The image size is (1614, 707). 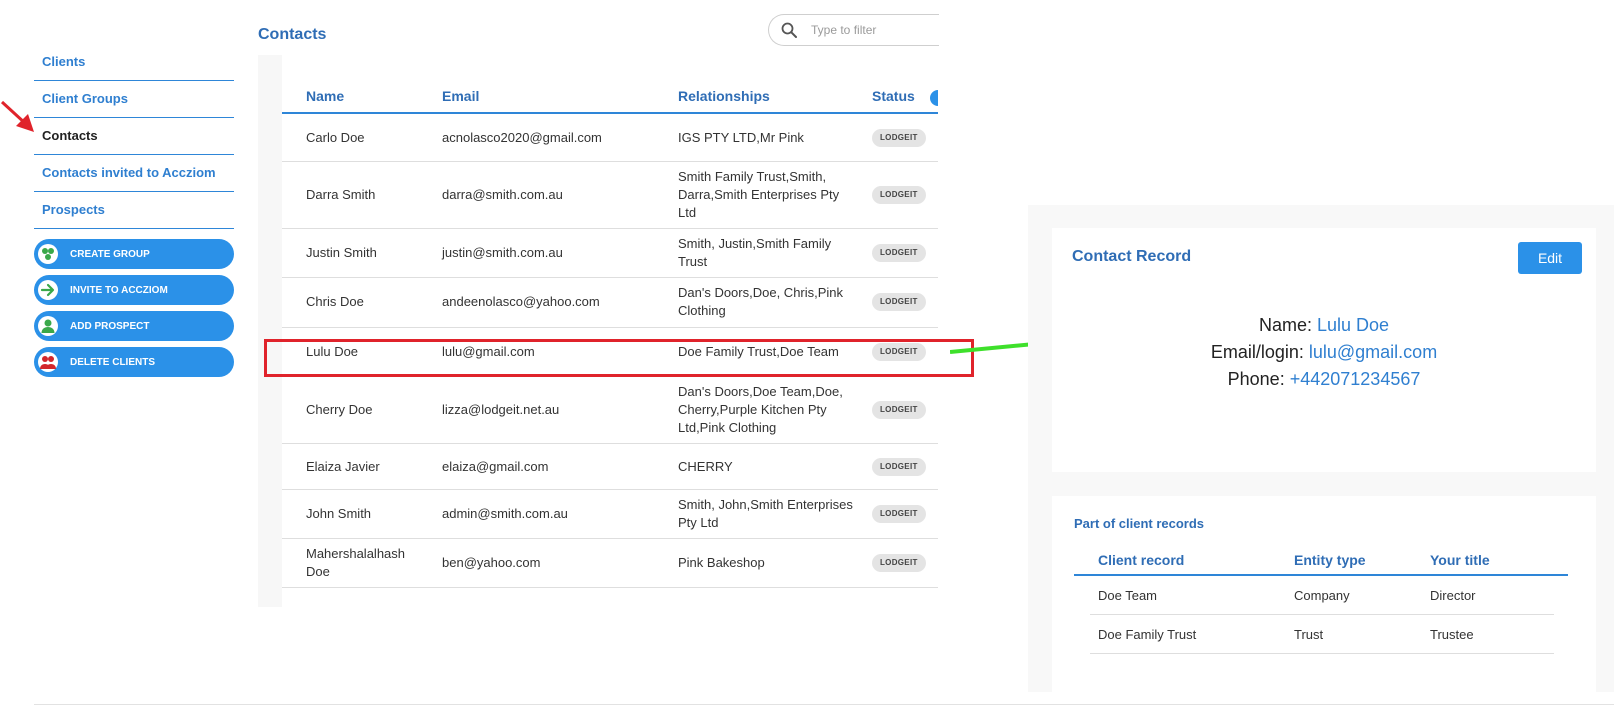 I want to click on row-relationships: Smith, Justin,Smith Family Trust, so click(x=755, y=252).